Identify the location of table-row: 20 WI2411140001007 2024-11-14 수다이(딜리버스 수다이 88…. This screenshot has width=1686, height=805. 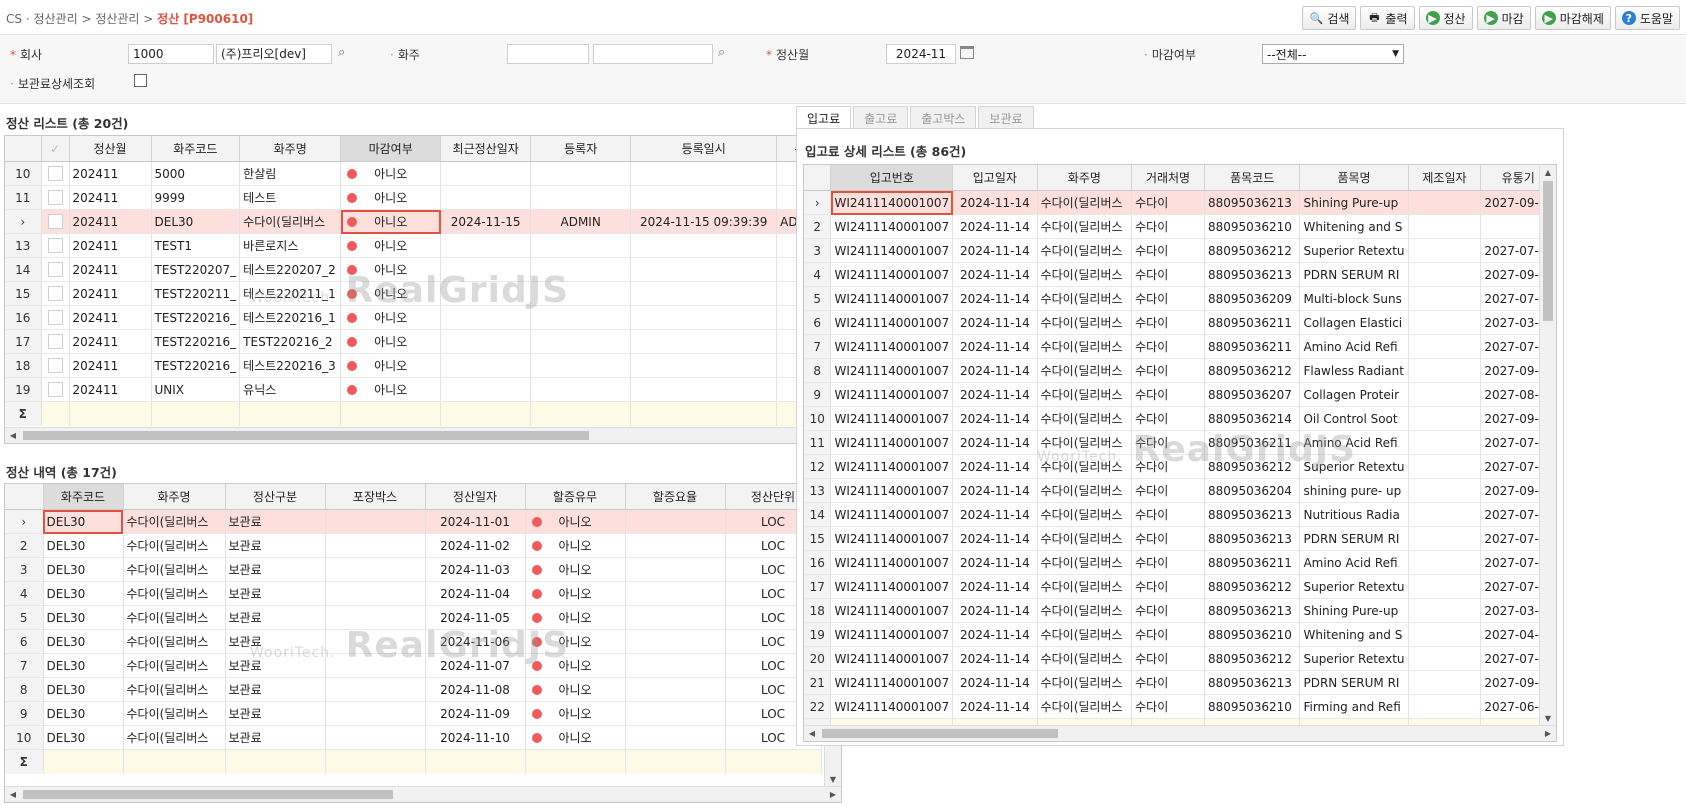
(1180, 658).